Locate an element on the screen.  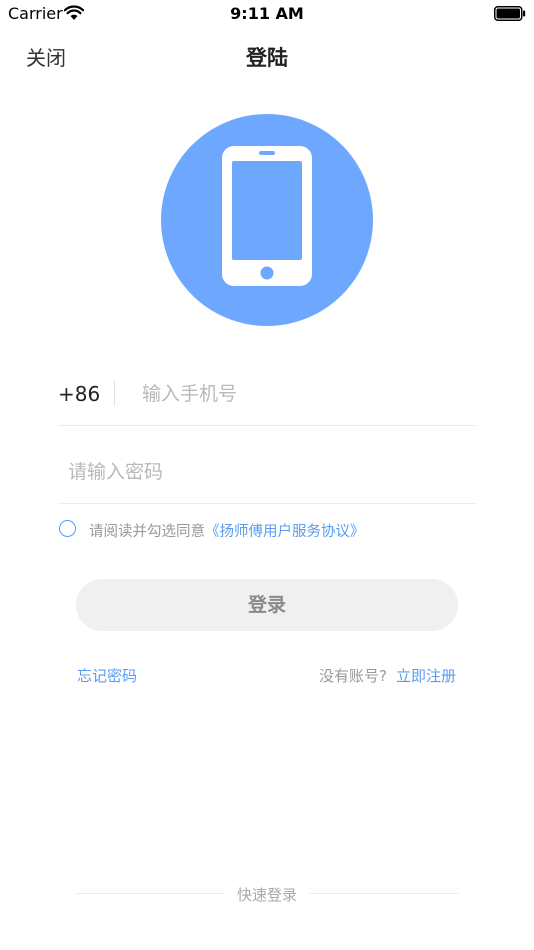
status-bar: Carrier 9:11 AM is located at coordinates (267, 14).